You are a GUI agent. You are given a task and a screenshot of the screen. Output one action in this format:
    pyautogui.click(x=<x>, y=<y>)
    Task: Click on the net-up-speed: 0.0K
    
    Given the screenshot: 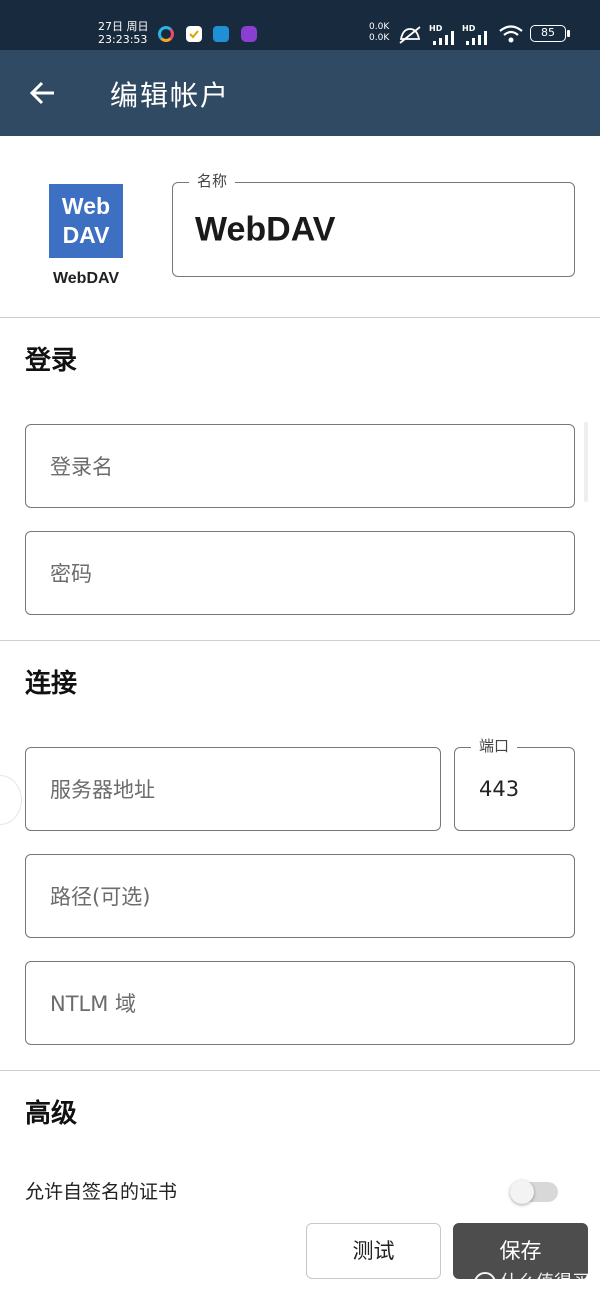 What is the action you would take?
    pyautogui.click(x=379, y=27)
    